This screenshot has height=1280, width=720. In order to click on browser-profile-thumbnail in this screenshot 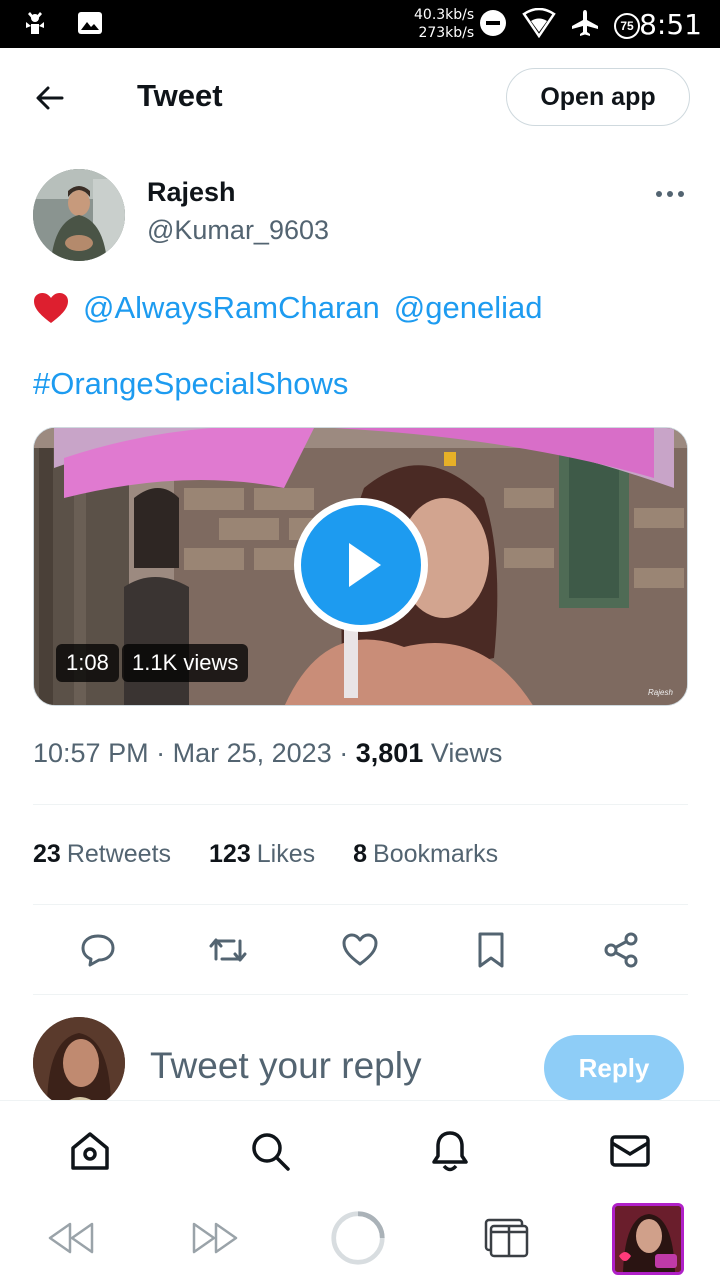, I will do `click(648, 1239)`.